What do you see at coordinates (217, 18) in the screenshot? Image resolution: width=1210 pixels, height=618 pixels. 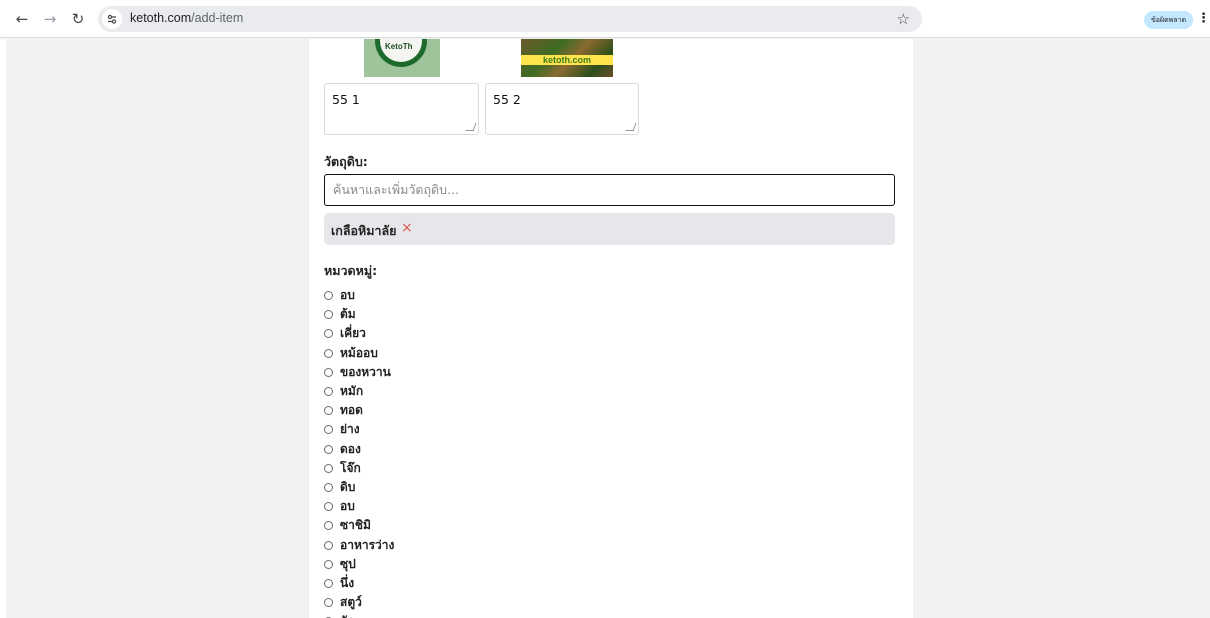 I see `url-path: /add-item` at bounding box center [217, 18].